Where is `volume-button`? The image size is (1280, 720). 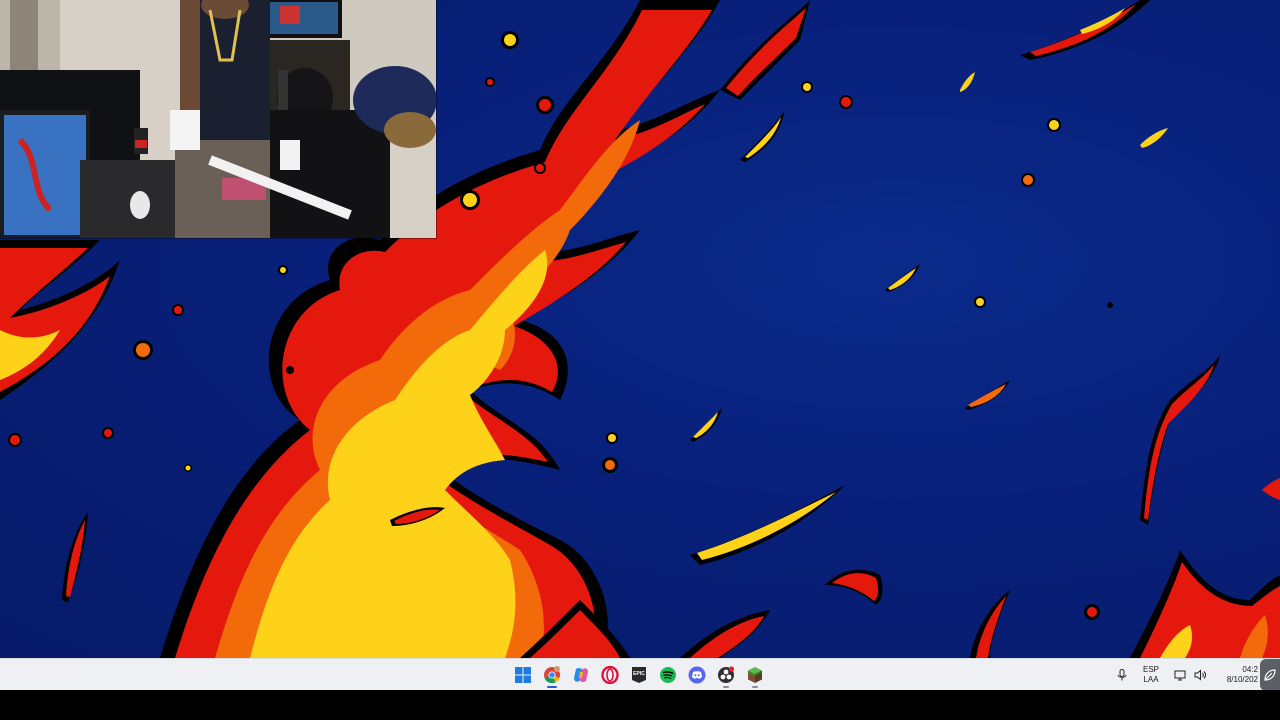
volume-button is located at coordinates (1200, 675).